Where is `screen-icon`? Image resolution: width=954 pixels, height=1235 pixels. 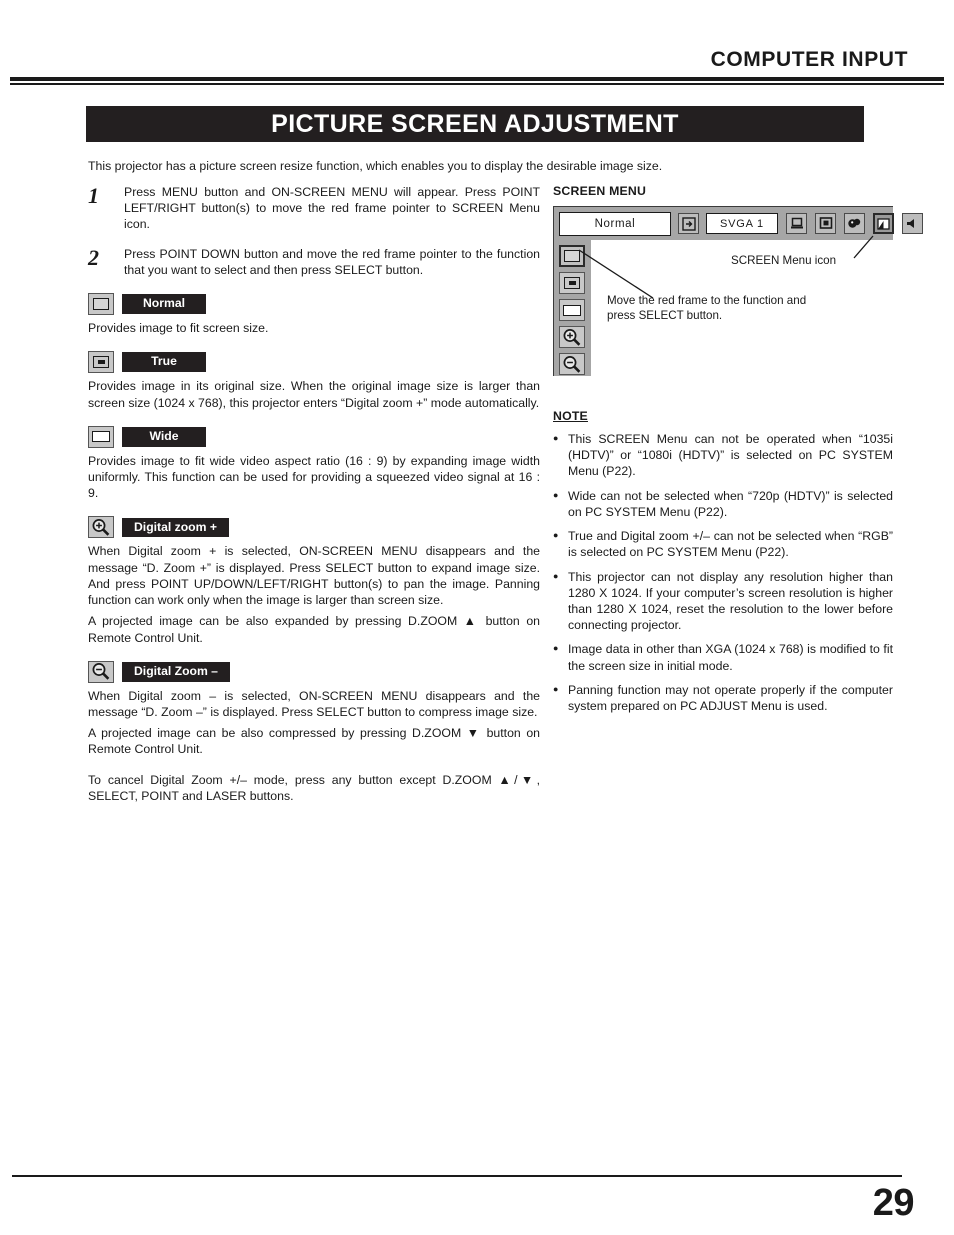
screen-icon is located at coordinates (883, 223).